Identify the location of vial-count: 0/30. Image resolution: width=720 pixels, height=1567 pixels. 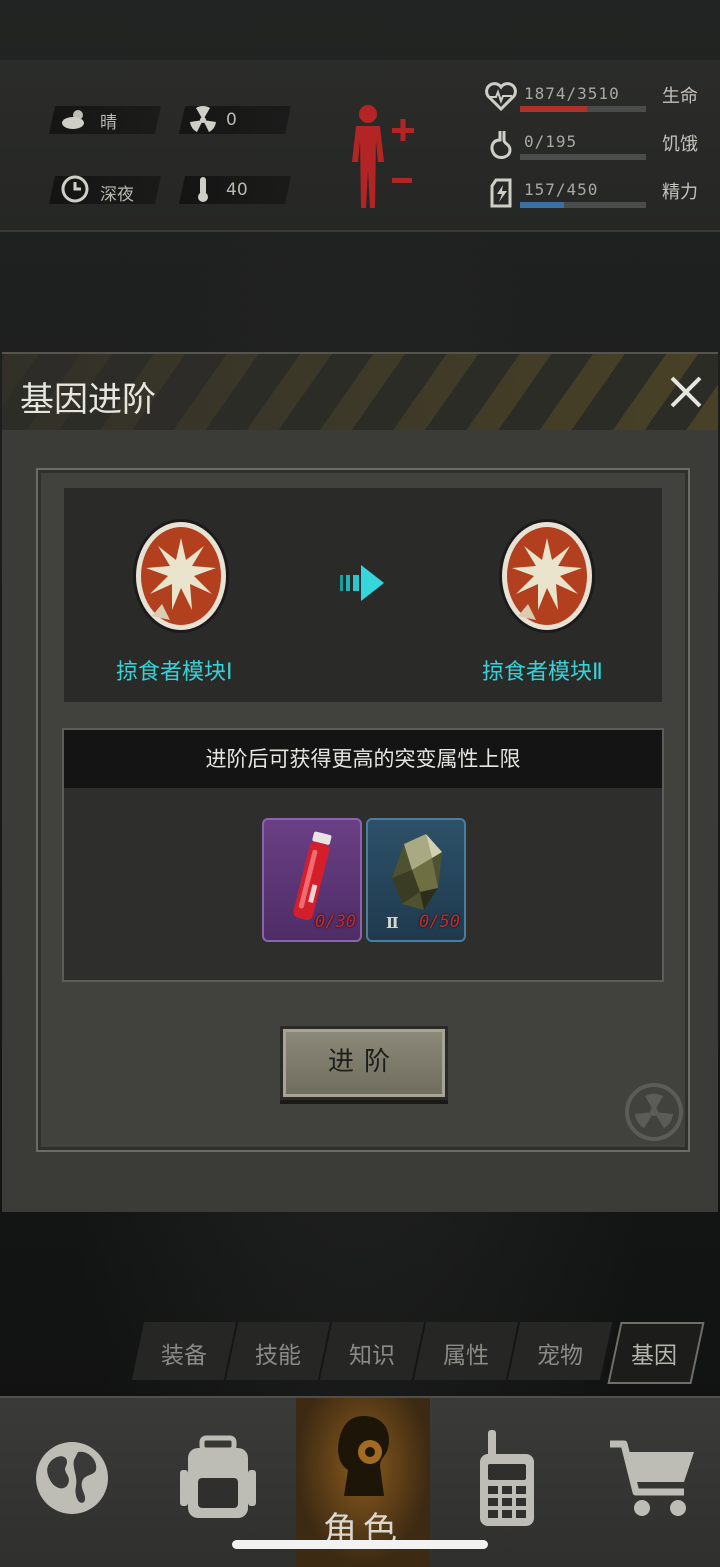
(335, 922).